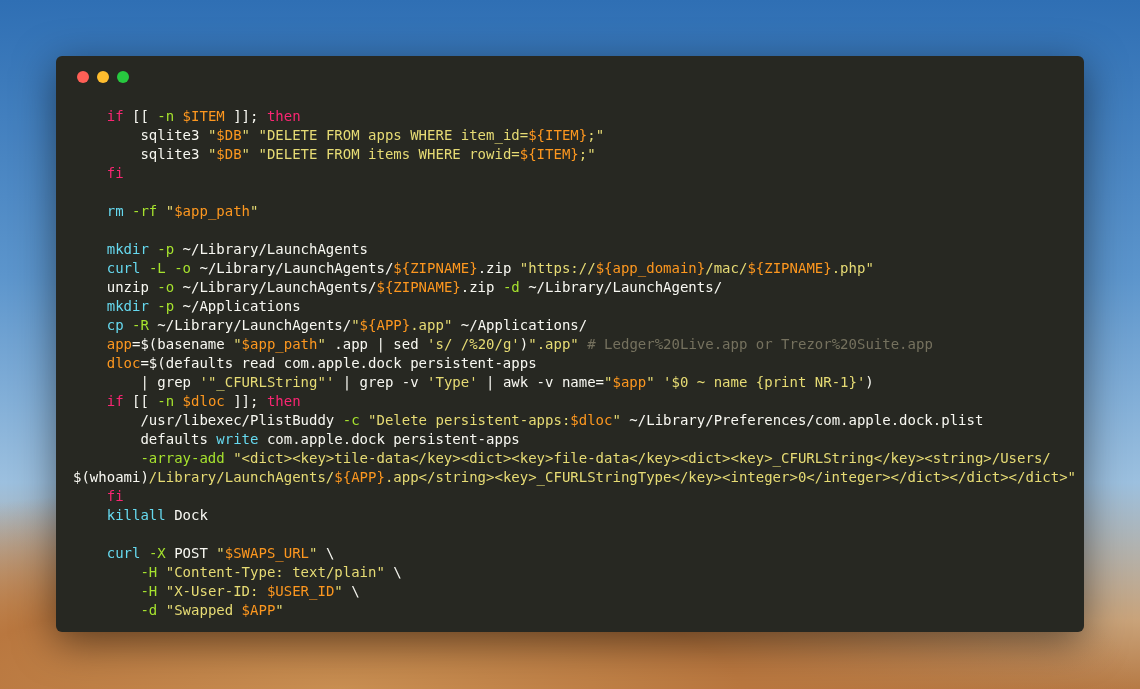 The image size is (1140, 689). Describe the element at coordinates (562, 420) in the screenshot. I see `code-line: /usr/libexec/PlistBuddy -c "Delete persistent-apps:$dloc" ~/Library/Preferences/com.apple.dock.plist` at that location.